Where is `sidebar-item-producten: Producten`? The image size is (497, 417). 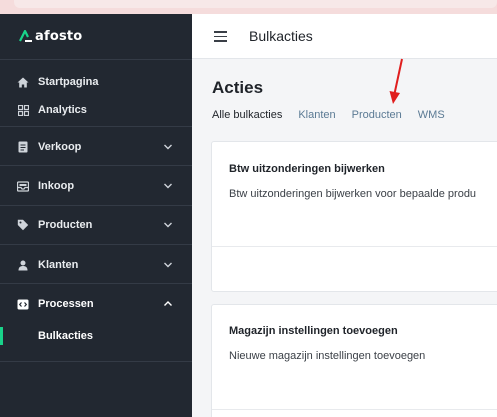 sidebar-item-producten: Producten is located at coordinates (96, 225).